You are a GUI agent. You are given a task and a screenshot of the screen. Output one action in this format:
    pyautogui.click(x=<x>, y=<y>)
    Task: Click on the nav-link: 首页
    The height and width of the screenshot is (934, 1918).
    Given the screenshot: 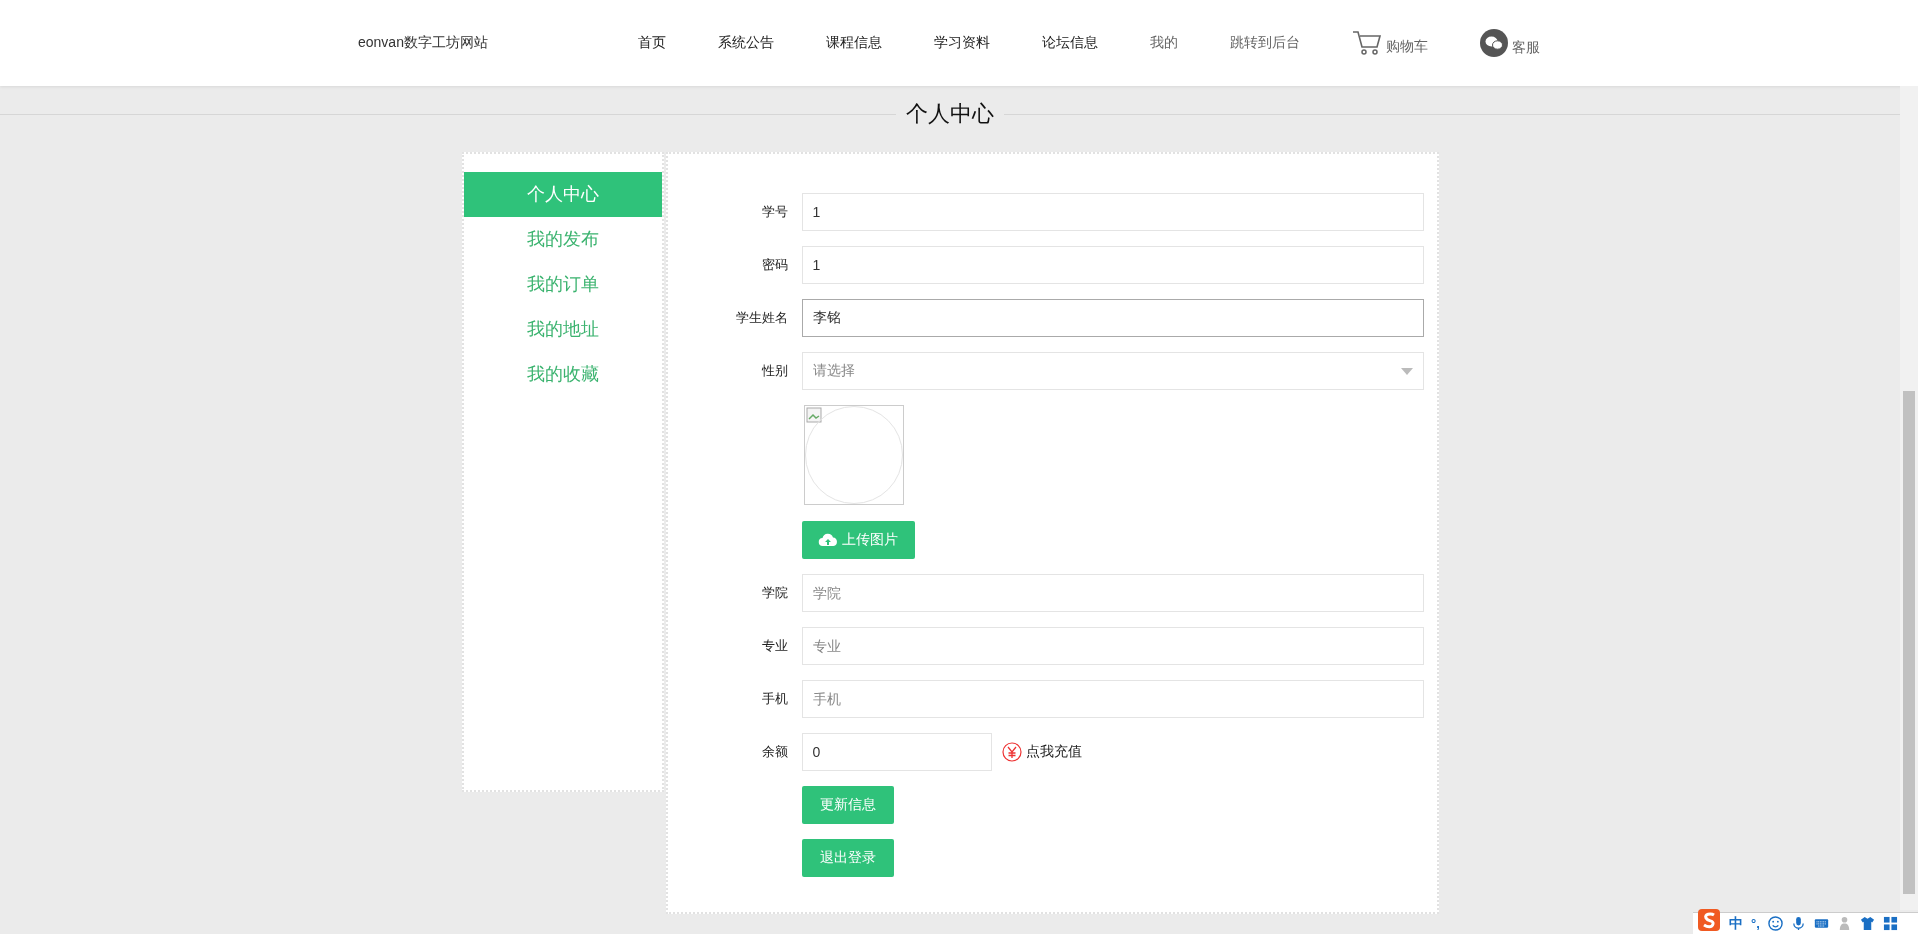 What is the action you would take?
    pyautogui.click(x=651, y=43)
    